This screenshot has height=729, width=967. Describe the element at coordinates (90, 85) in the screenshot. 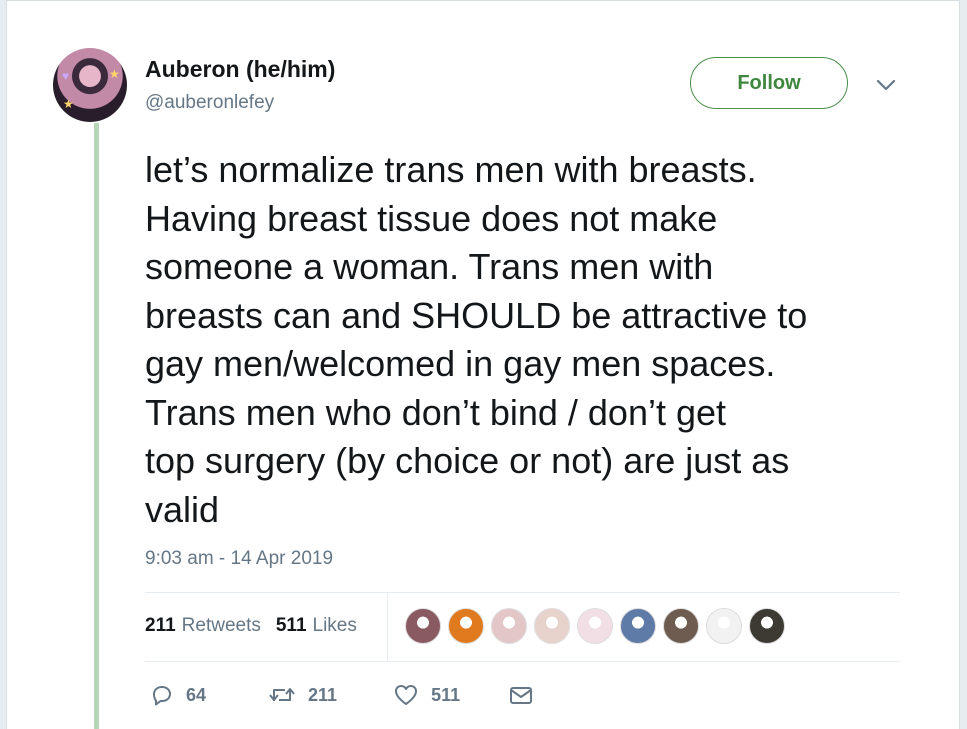

I see `avatar: ♥ ★ ★` at that location.